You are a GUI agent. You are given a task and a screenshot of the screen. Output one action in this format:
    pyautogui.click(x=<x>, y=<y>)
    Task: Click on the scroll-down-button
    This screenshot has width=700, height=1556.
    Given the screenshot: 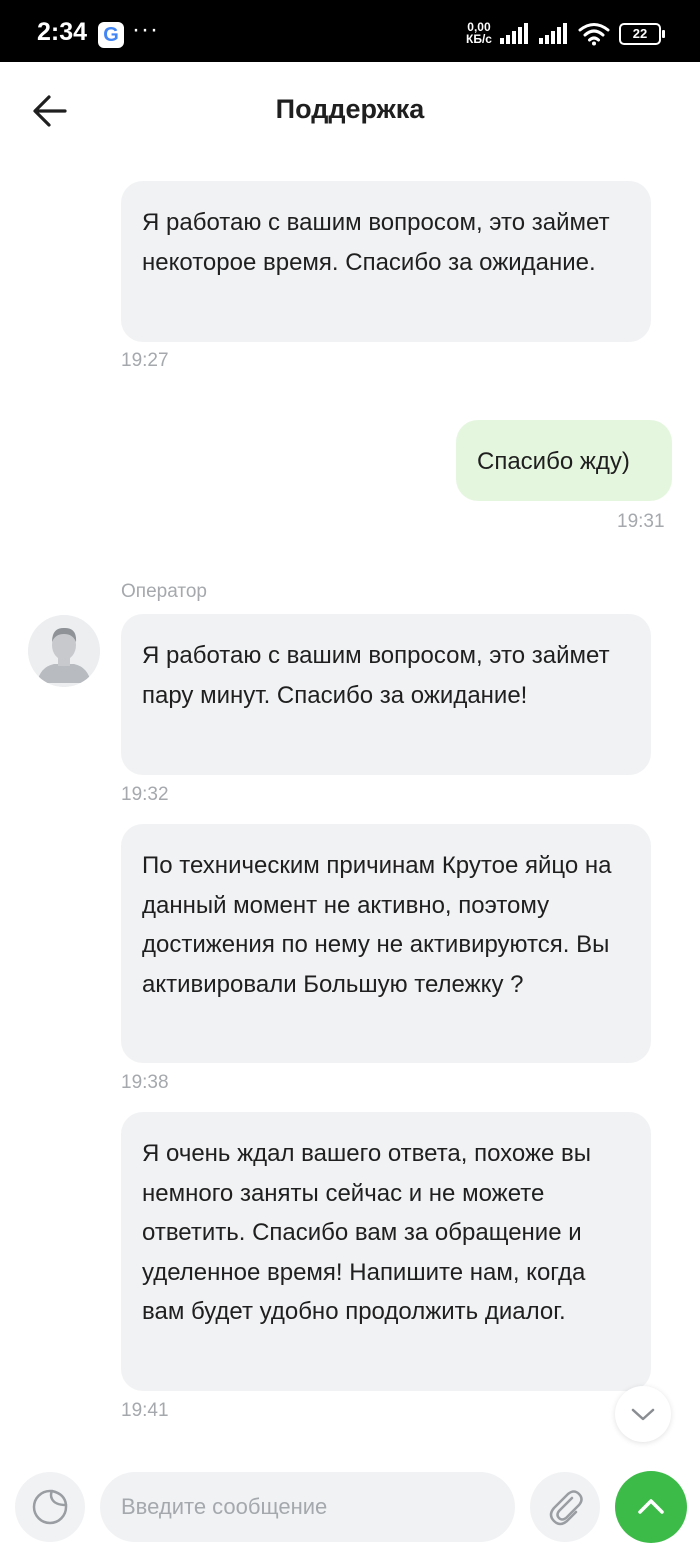 What is the action you would take?
    pyautogui.click(x=643, y=1414)
    